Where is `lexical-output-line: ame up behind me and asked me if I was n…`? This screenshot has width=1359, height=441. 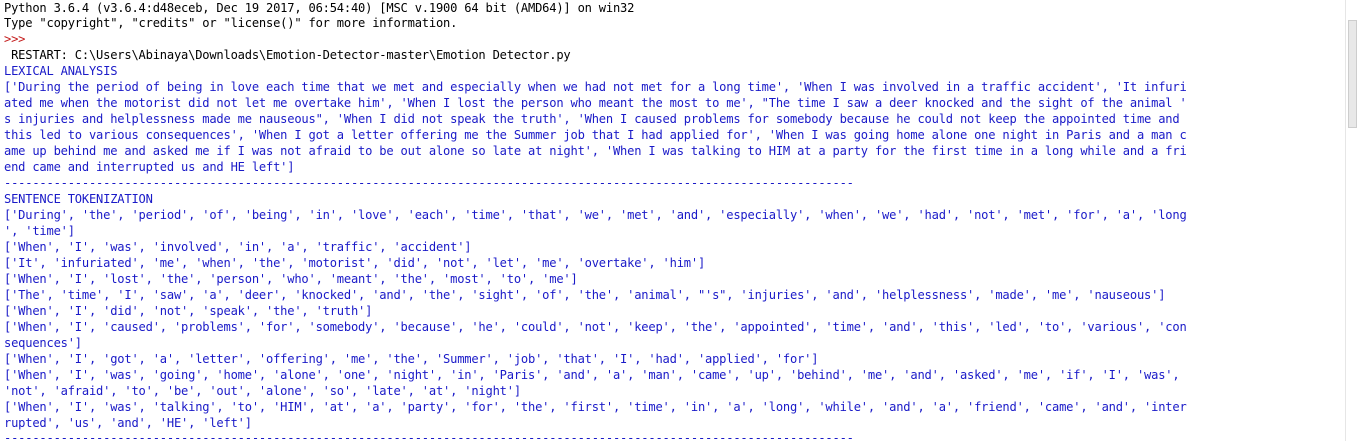
lexical-output-line: ame up behind me and asked me if I was n… is located at coordinates (595, 151).